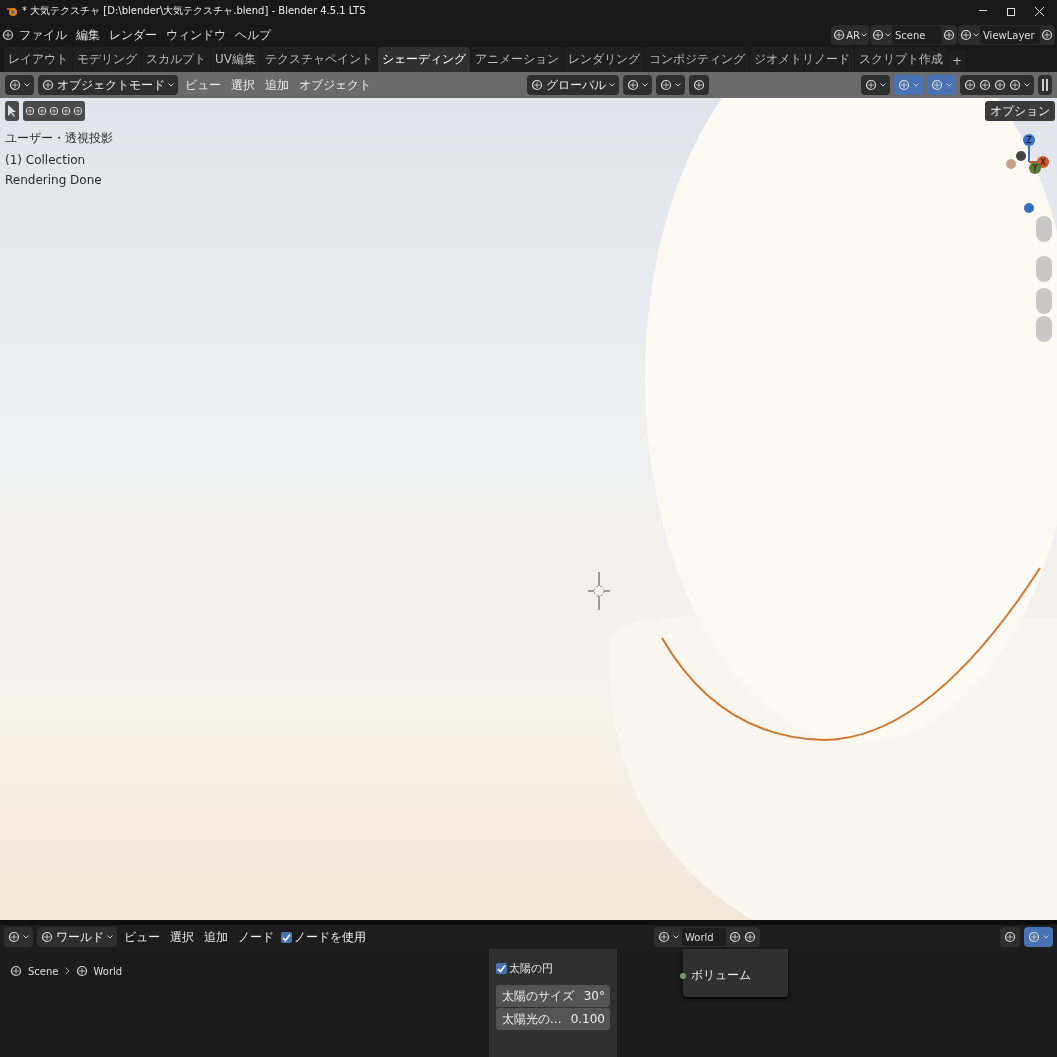 This screenshot has width=1057, height=1057. I want to click on workspace-tab: テクスチャペイント, so click(319, 59).